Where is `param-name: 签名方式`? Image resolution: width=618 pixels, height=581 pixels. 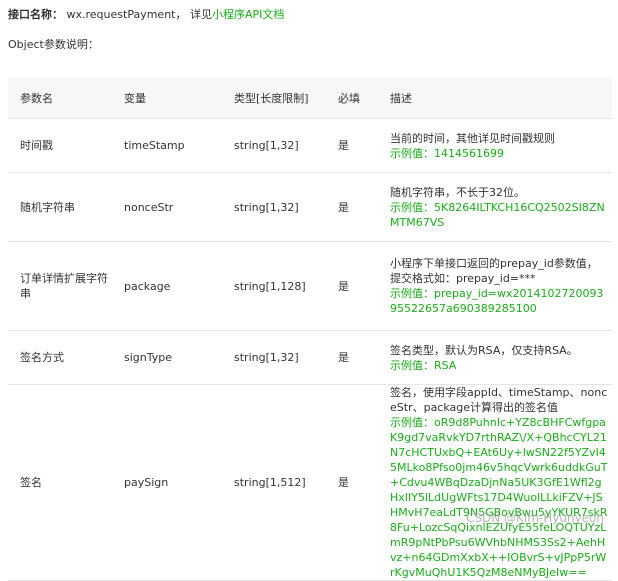
param-name: 签名方式 is located at coordinates (60, 357).